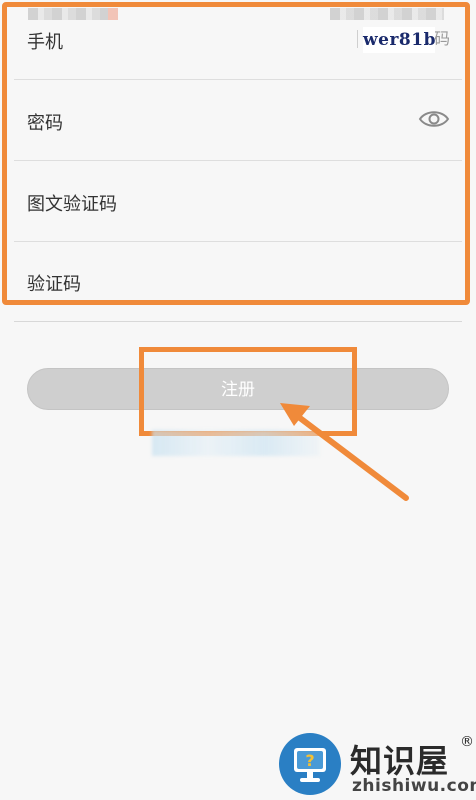 Image resolution: width=476 pixels, height=800 pixels. I want to click on watermark-domain: zhishiwu.com, so click(414, 786).